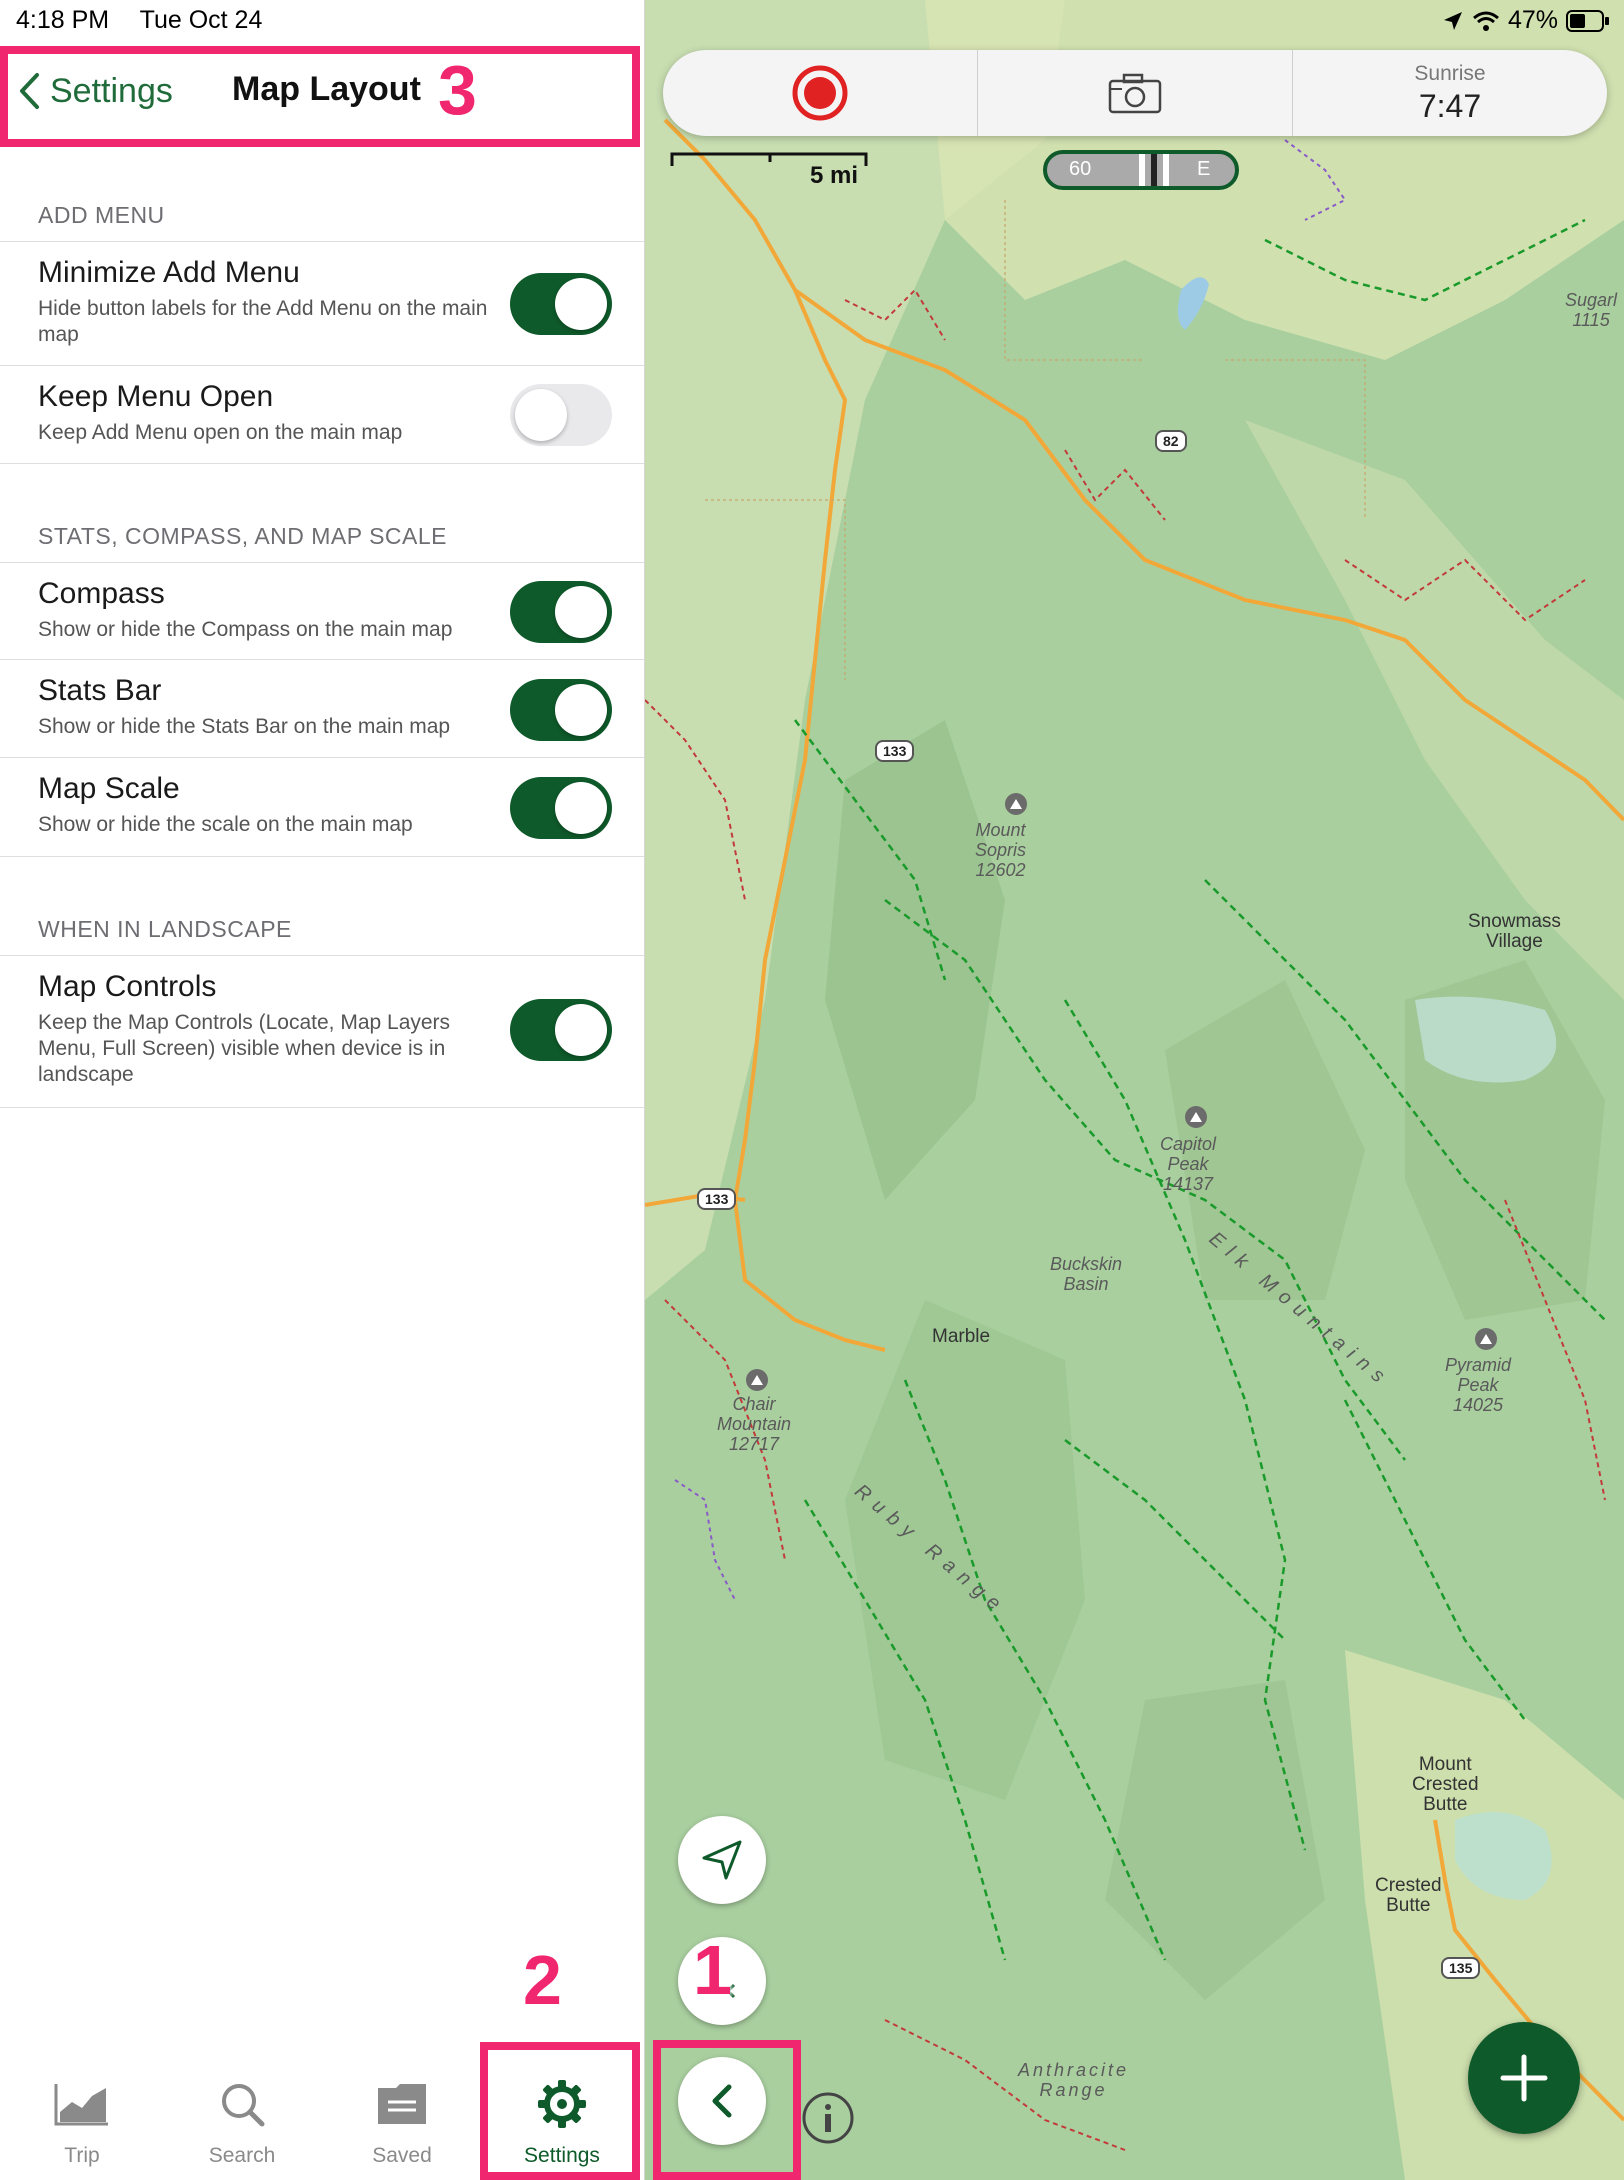 The image size is (1624, 2180). I want to click on annotation-number-3: 3, so click(457, 90).